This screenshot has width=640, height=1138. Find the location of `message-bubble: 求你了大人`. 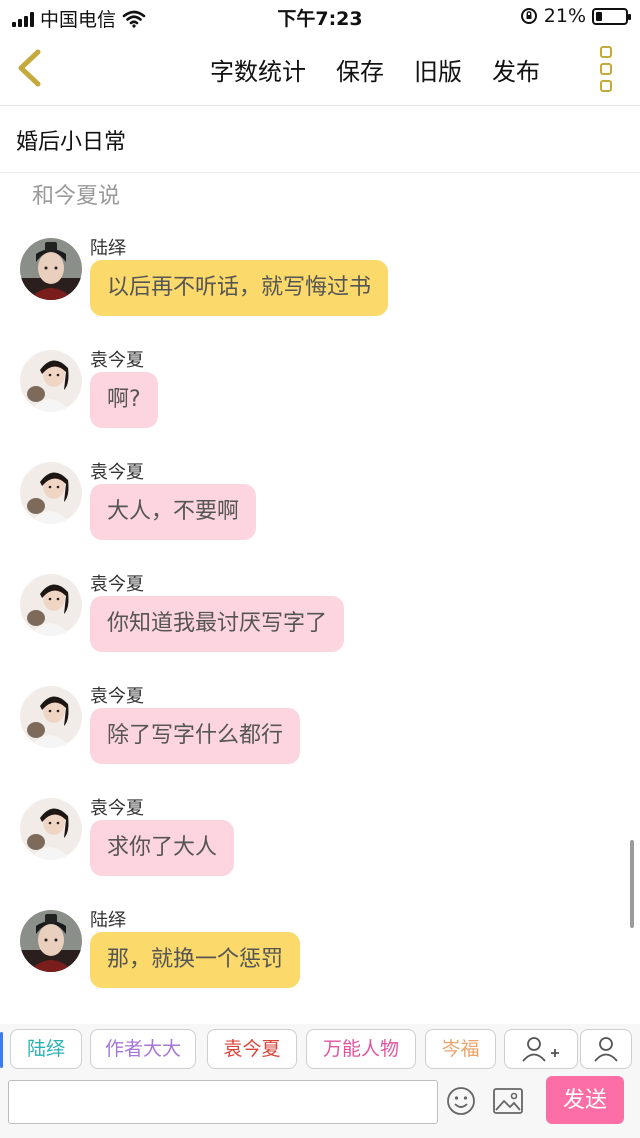

message-bubble: 求你了大人 is located at coordinates (162, 848).